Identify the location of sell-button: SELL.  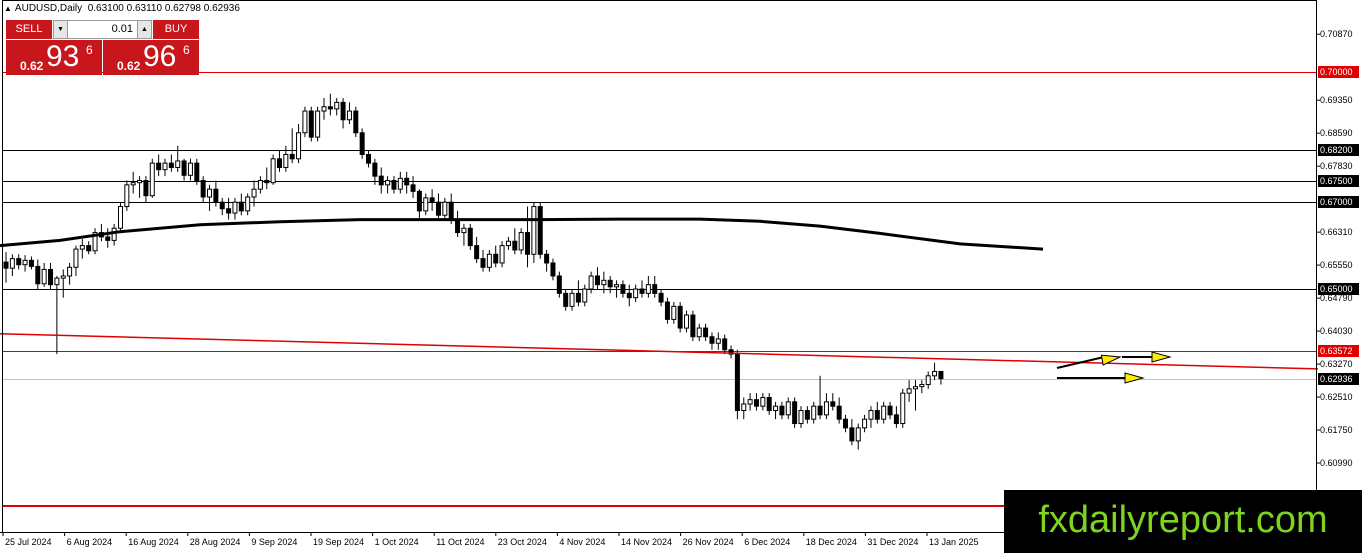
(29, 29).